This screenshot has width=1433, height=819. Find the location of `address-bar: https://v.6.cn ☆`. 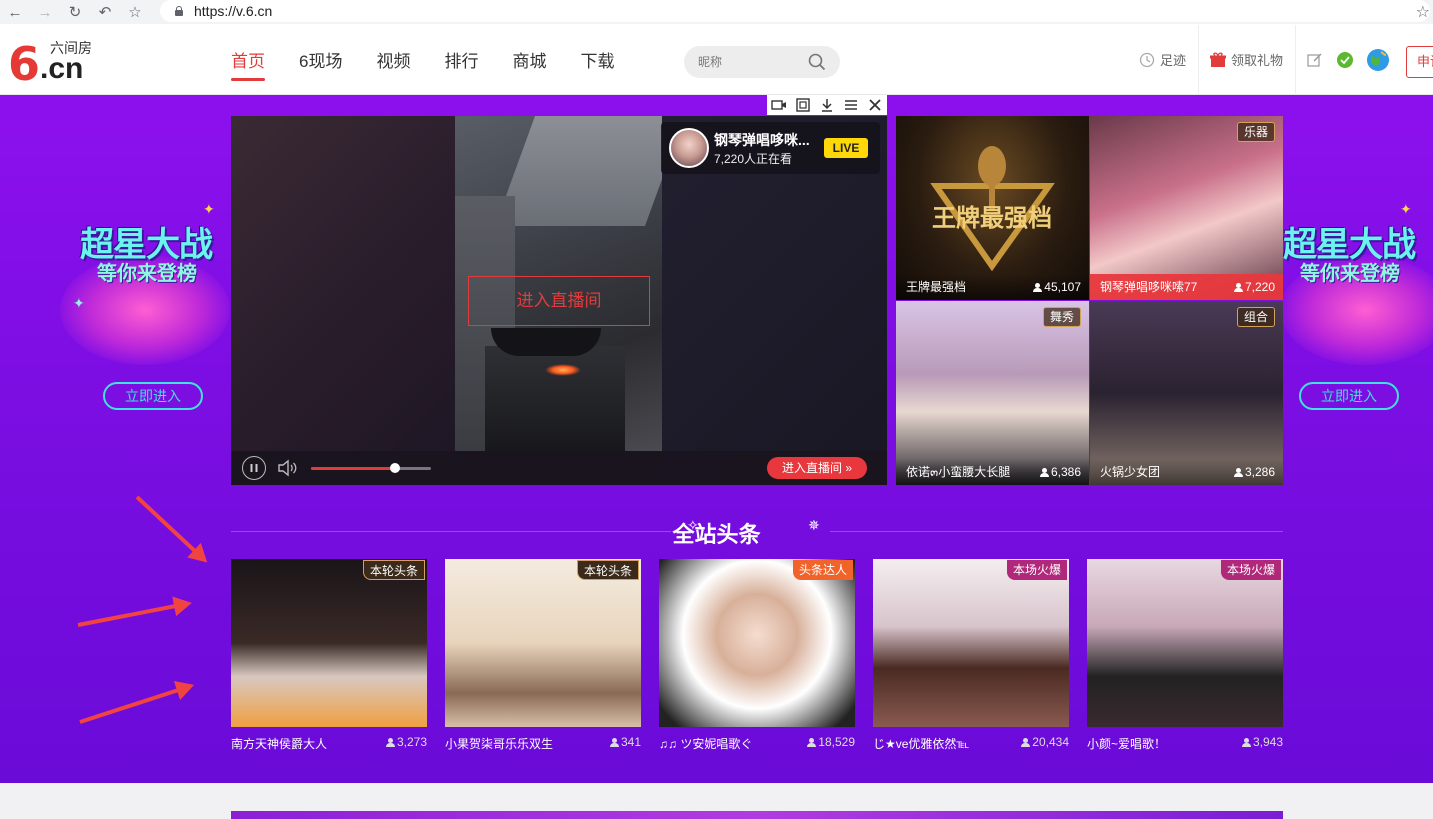

address-bar: https://v.6.cn ☆ is located at coordinates (795, 11).